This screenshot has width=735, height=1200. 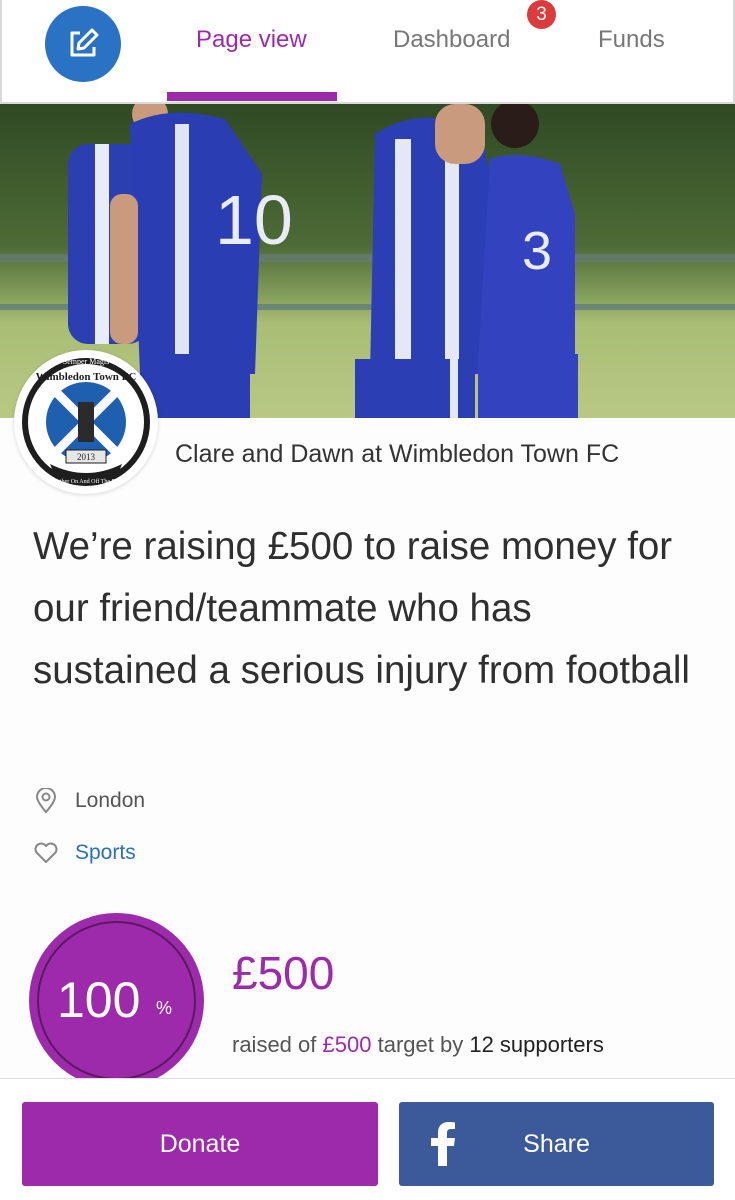 What do you see at coordinates (283, 973) in the screenshot?
I see `raised-amount: £500` at bounding box center [283, 973].